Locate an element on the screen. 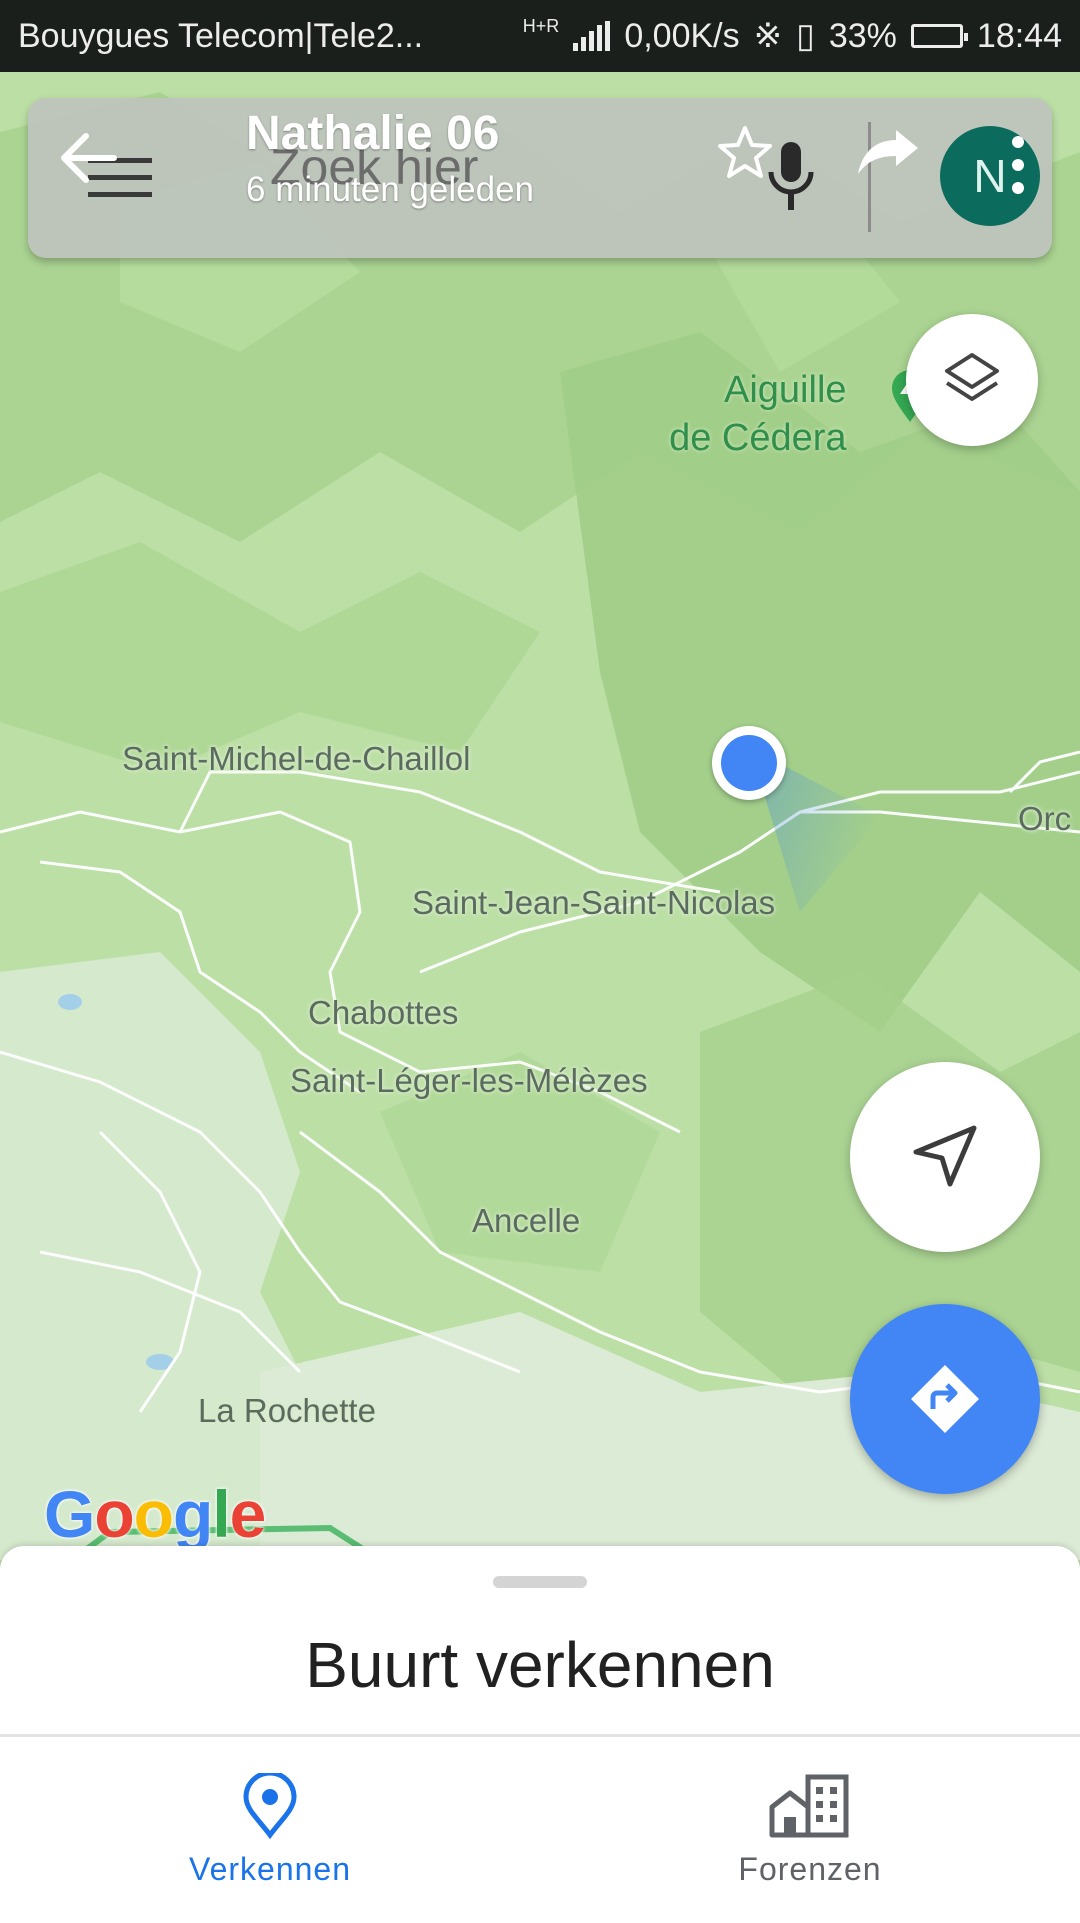 The image size is (1080, 1923). tab-forenzen: Forenzen is located at coordinates (810, 1830).